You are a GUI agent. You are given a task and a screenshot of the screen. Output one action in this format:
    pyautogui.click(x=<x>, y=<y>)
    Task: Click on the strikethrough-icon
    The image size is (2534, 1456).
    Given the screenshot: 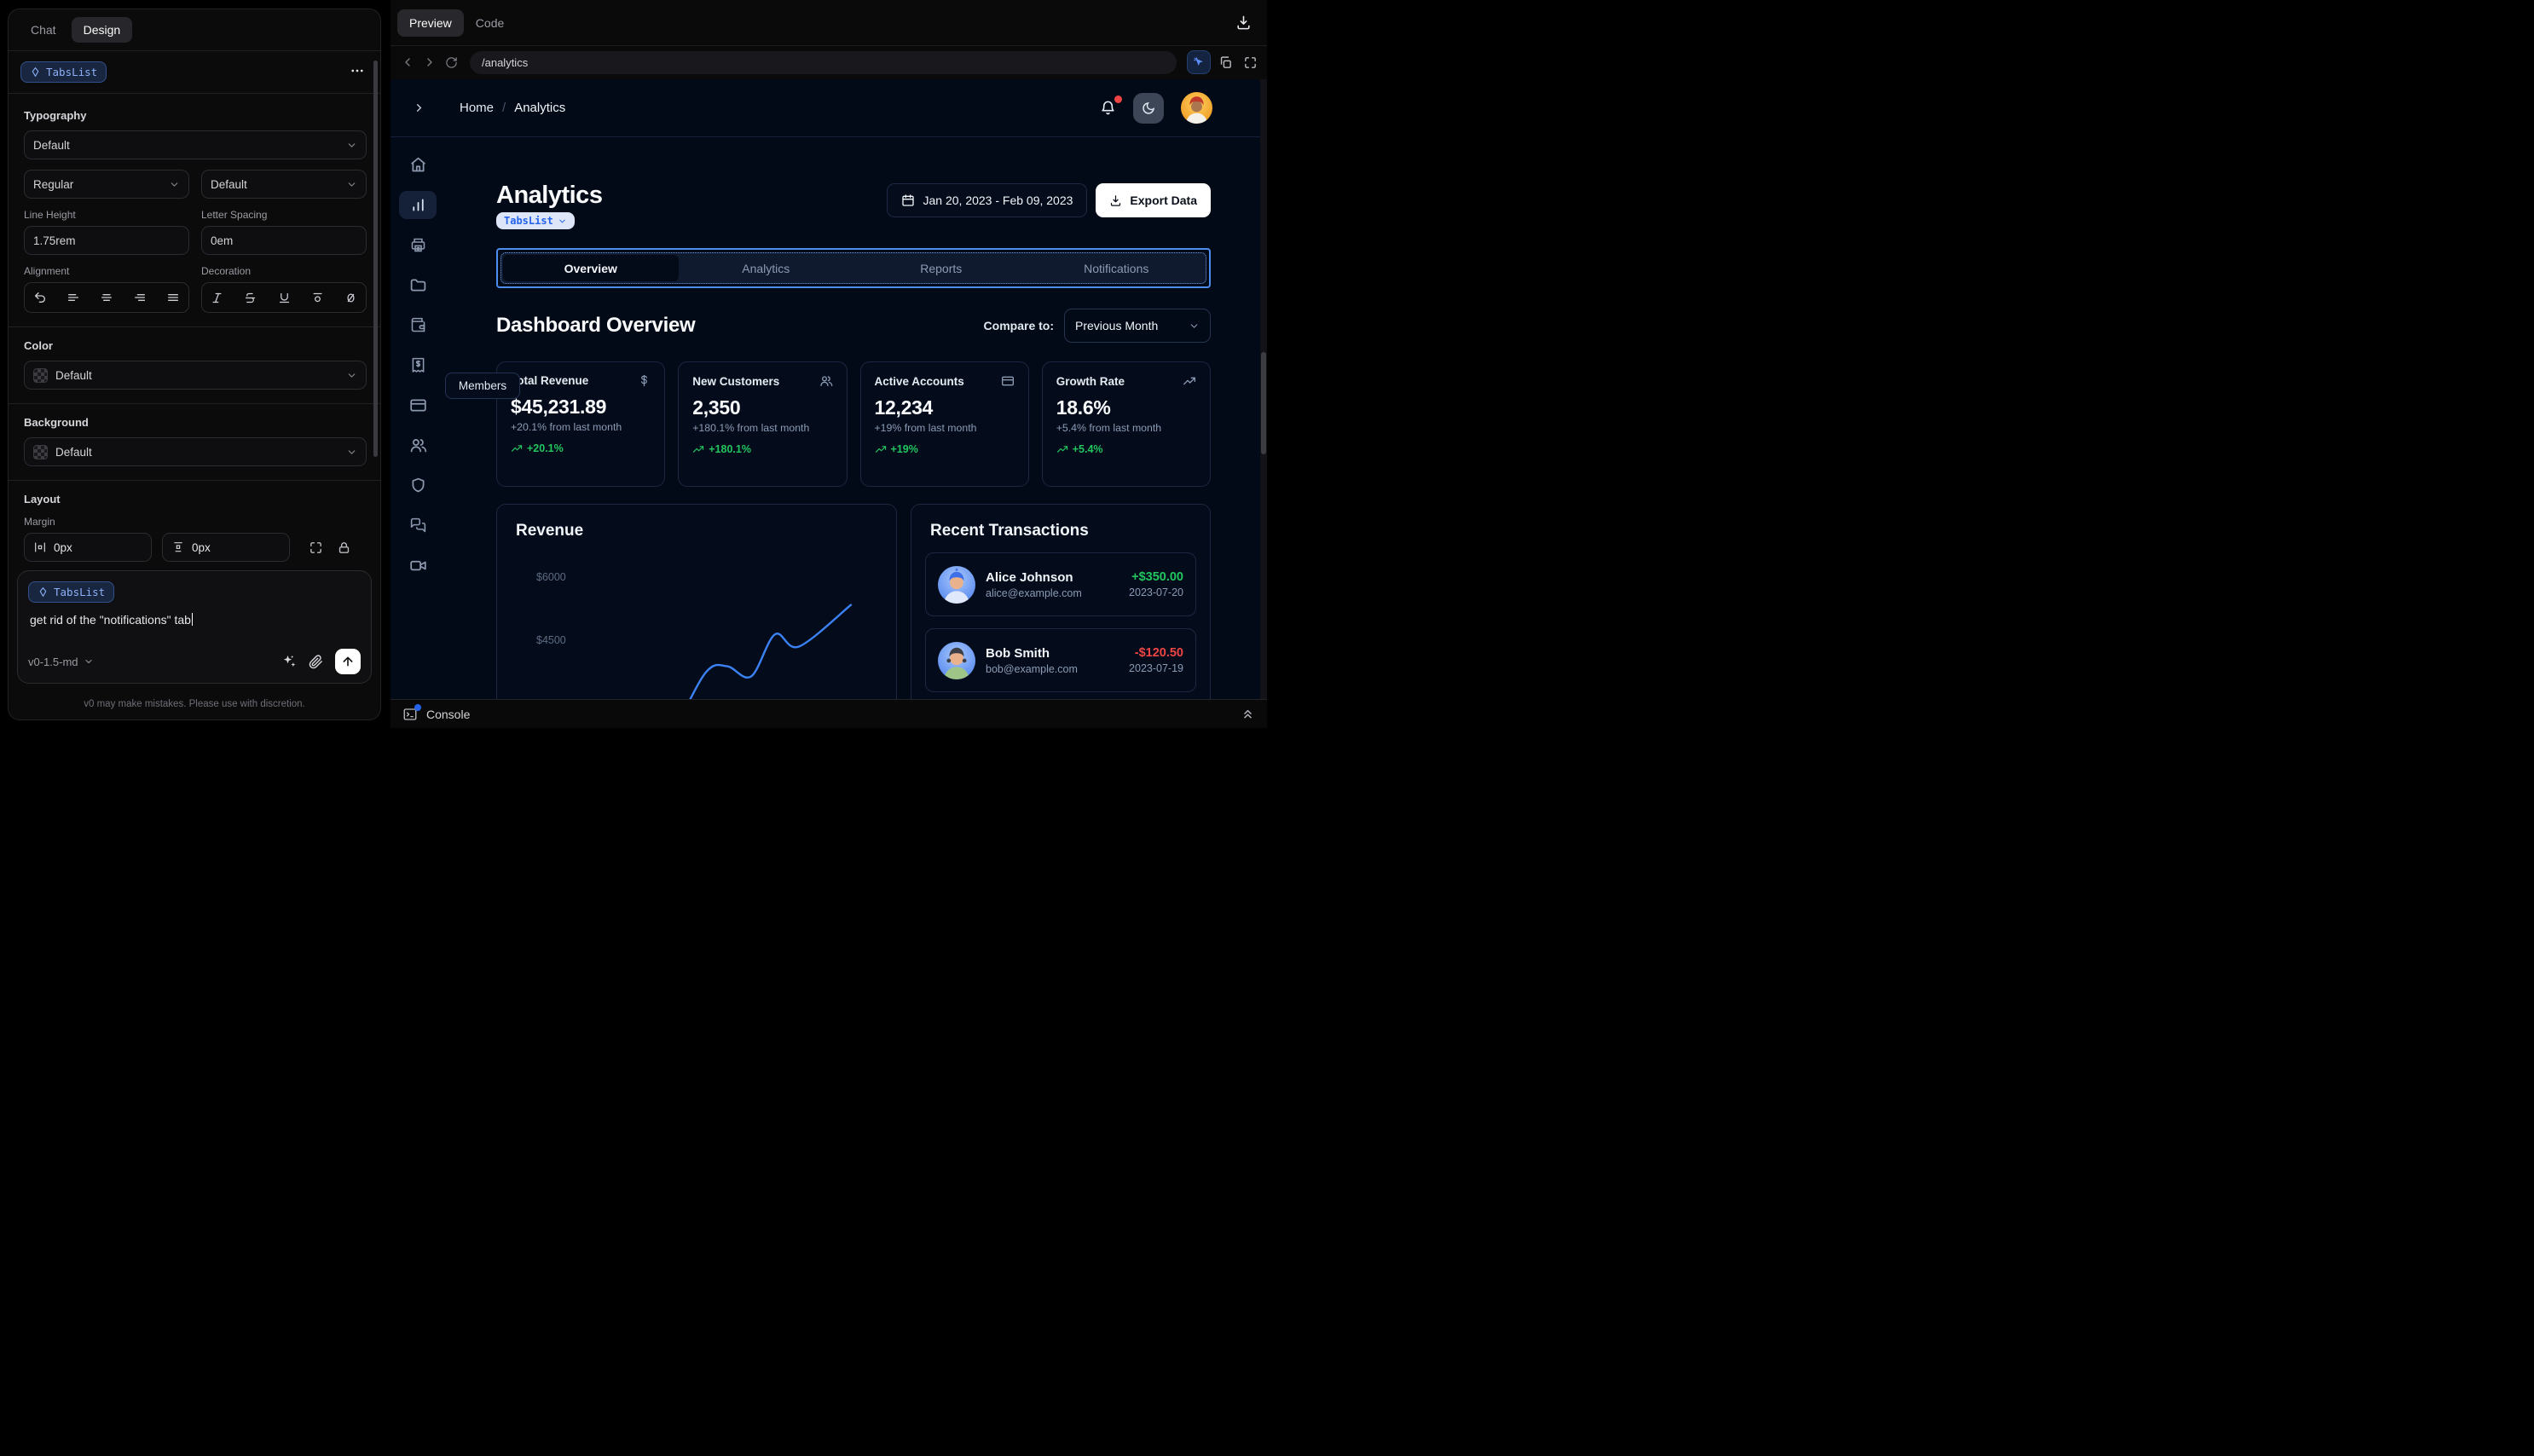 What is the action you would take?
    pyautogui.click(x=250, y=298)
    